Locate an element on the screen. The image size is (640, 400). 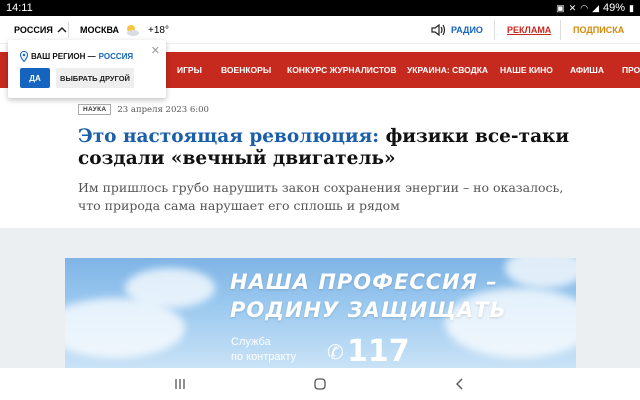
speaker-icon is located at coordinates (438, 30).